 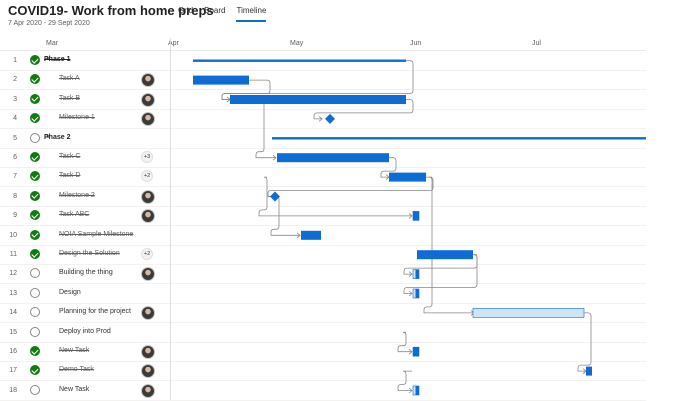 What do you see at coordinates (459, 138) in the screenshot?
I see `phase-2-summary-bar` at bounding box center [459, 138].